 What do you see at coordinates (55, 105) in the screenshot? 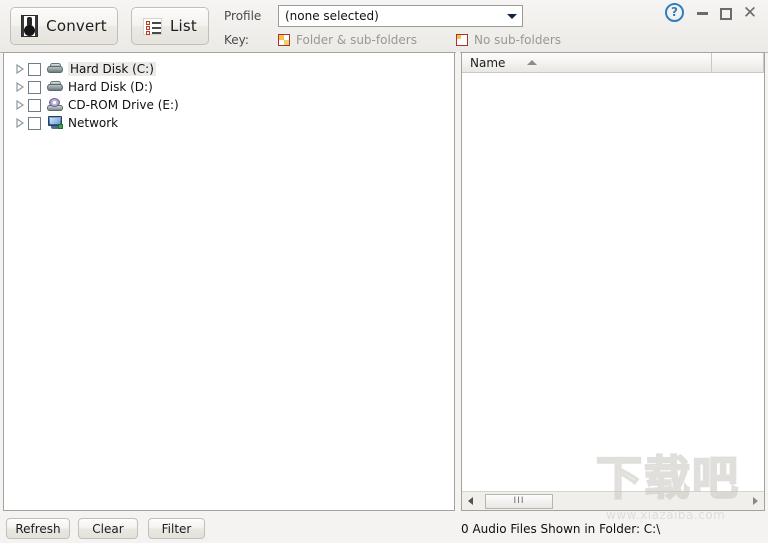
I see `cd-rom-icon` at bounding box center [55, 105].